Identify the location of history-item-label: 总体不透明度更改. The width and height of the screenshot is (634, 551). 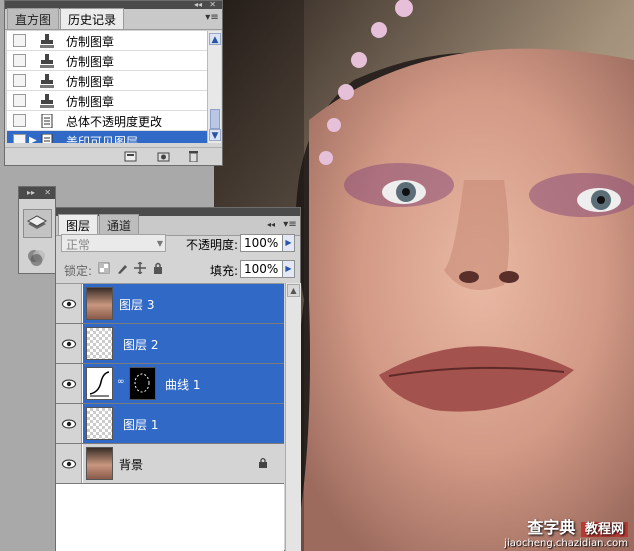
(114, 122).